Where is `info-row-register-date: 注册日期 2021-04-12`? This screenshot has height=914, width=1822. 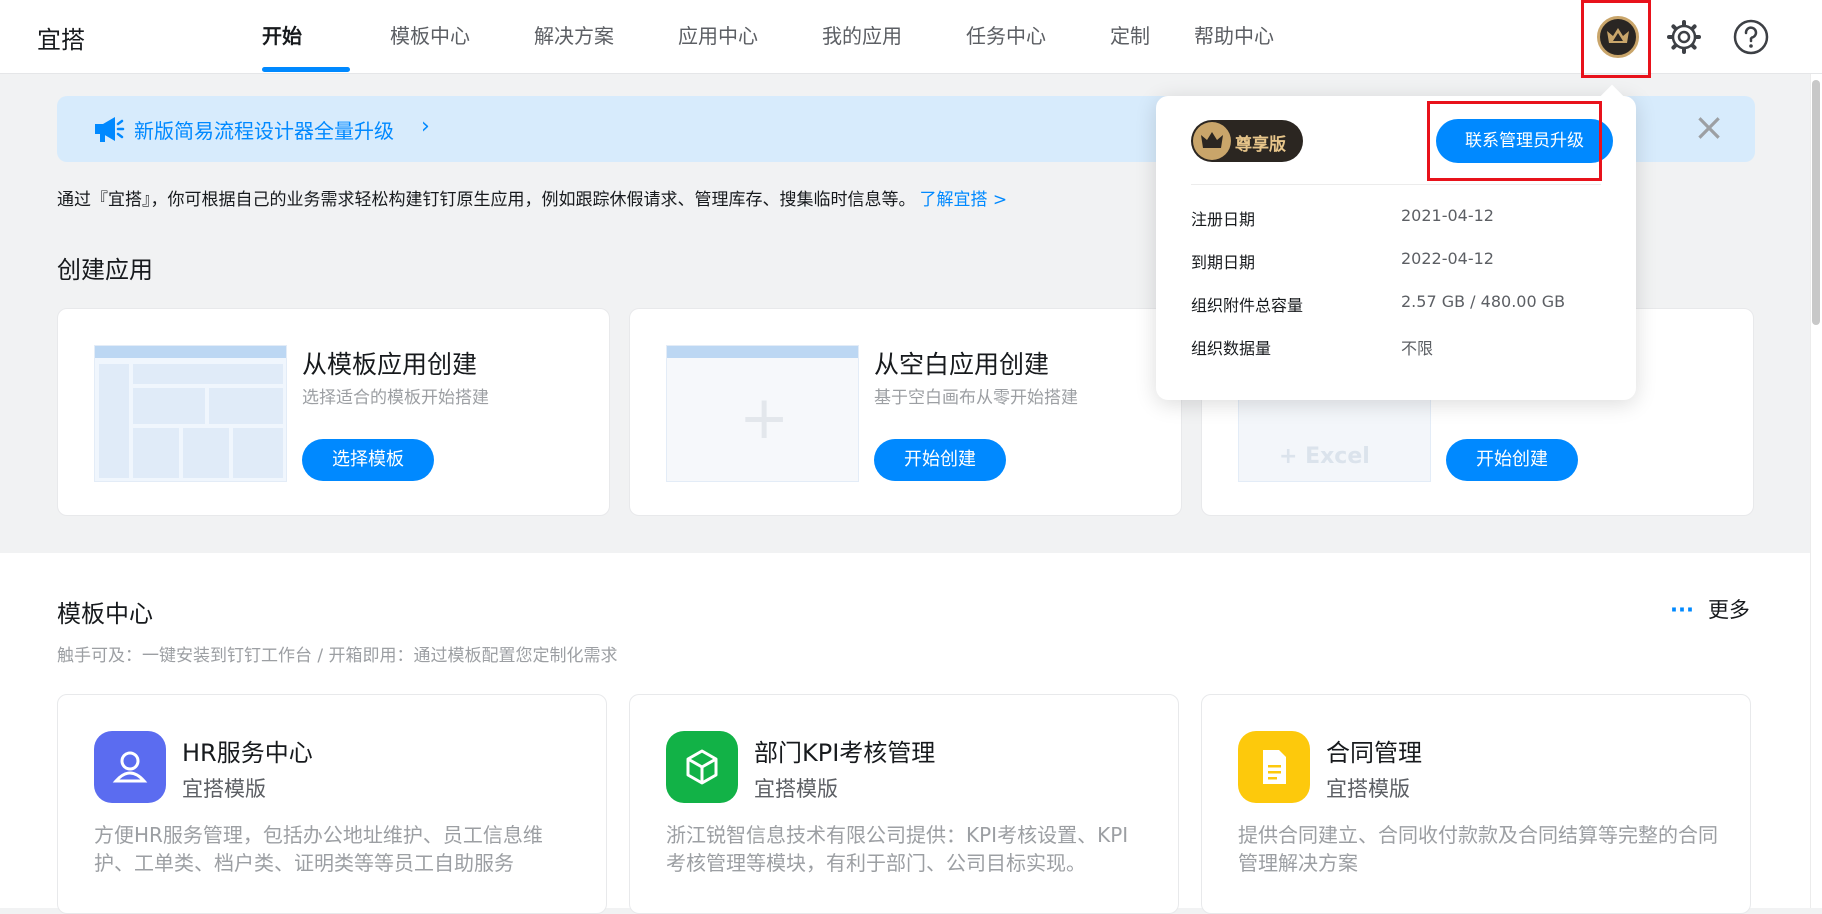 info-row-register-date: 注册日期 2021-04-12 is located at coordinates (1396, 218).